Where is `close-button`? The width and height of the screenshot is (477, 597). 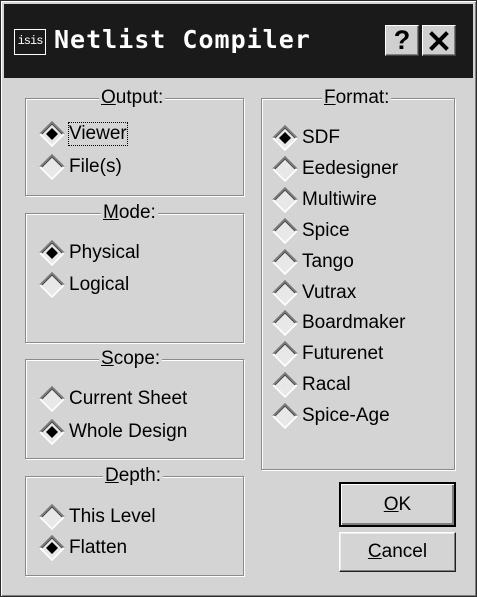
close-button is located at coordinates (439, 40).